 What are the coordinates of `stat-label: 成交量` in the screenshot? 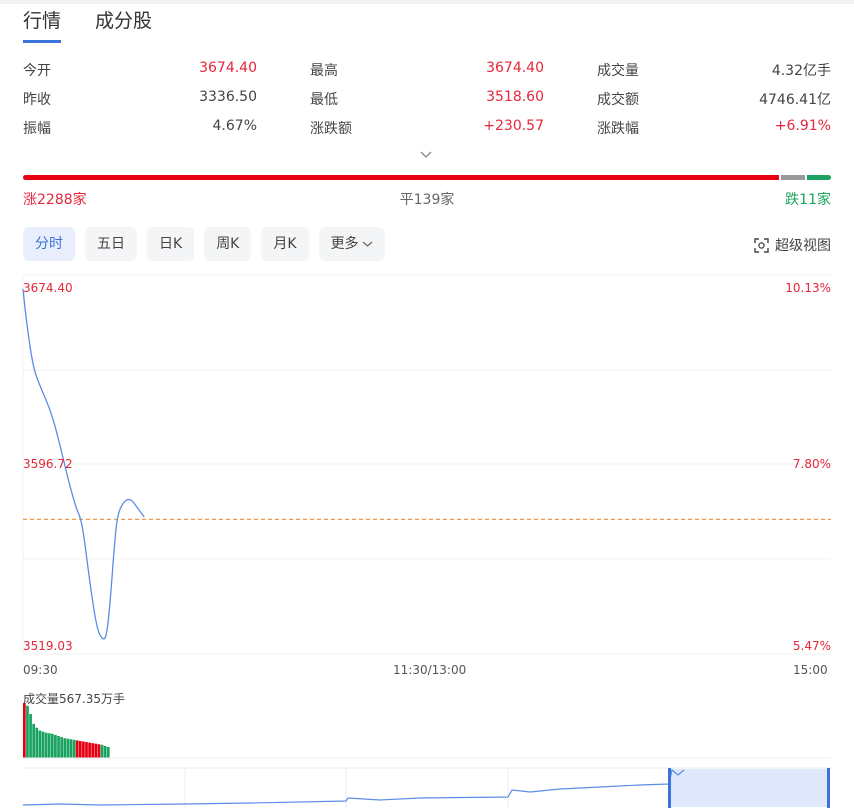 It's located at (618, 71).